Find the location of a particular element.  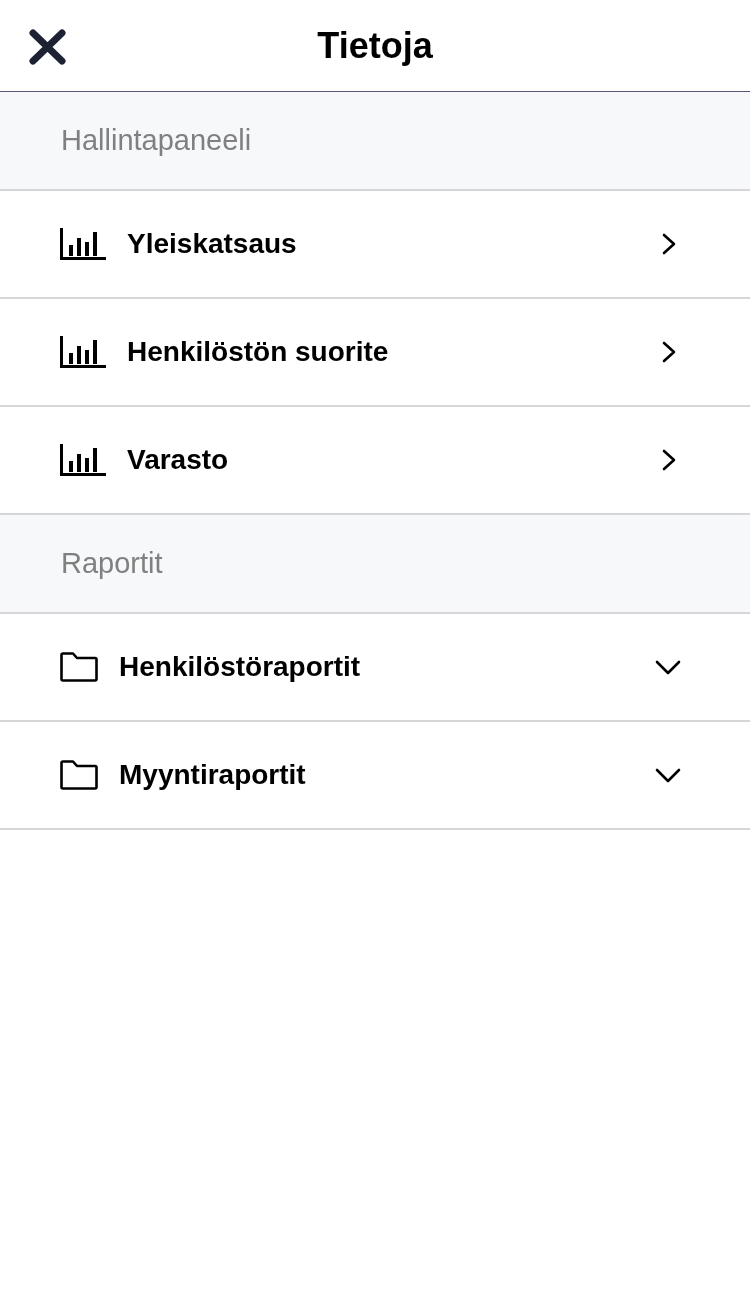

section-header: Raportit is located at coordinates (375, 564).